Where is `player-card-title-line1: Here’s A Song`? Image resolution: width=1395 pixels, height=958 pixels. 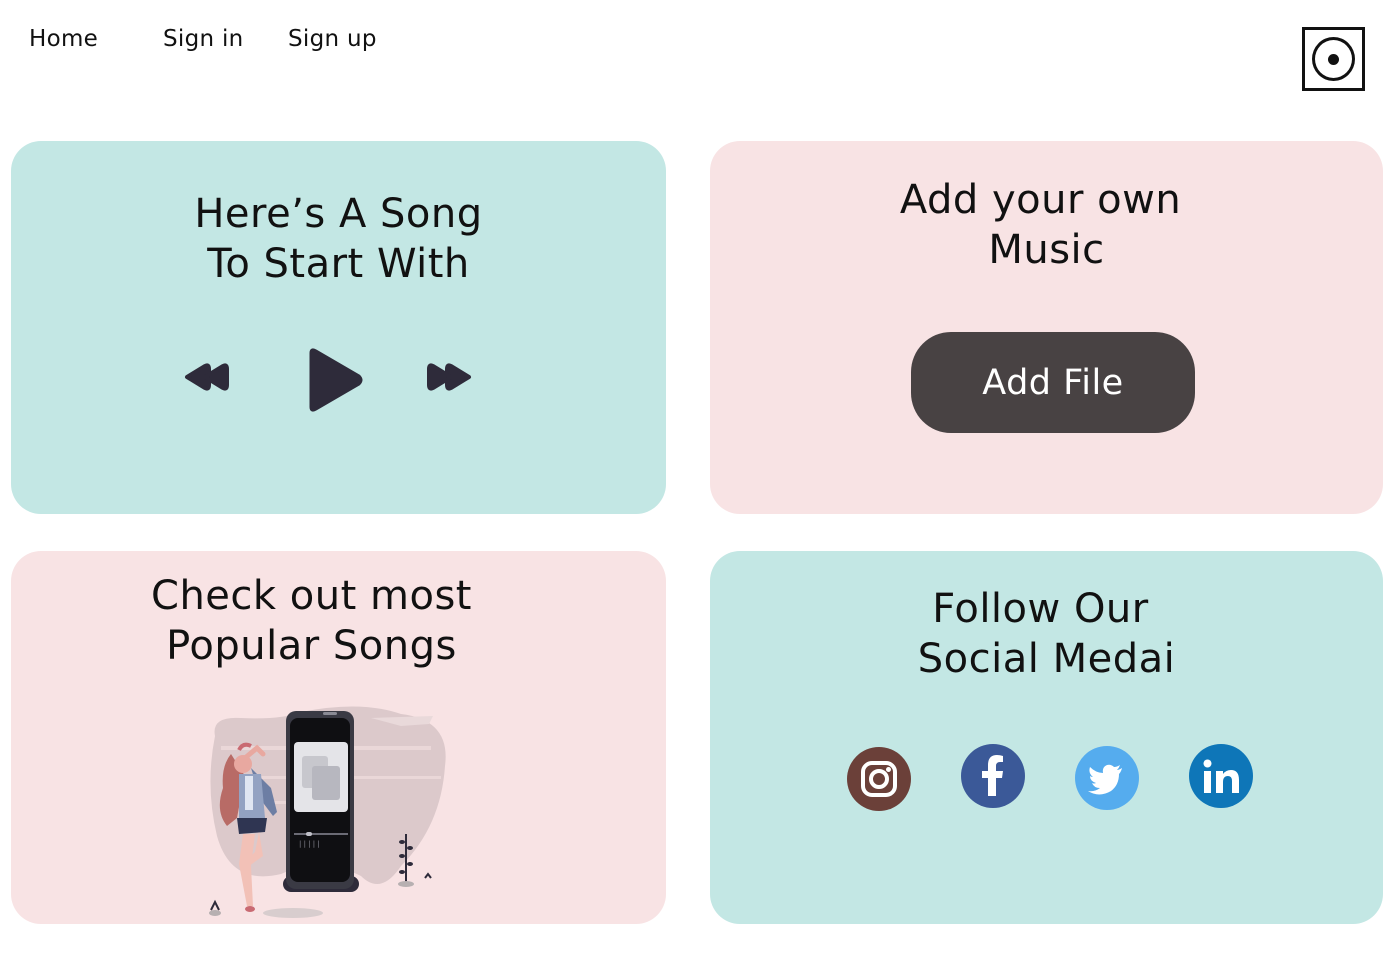
player-card-title-line1: Here’s A Song is located at coordinates (338, 214).